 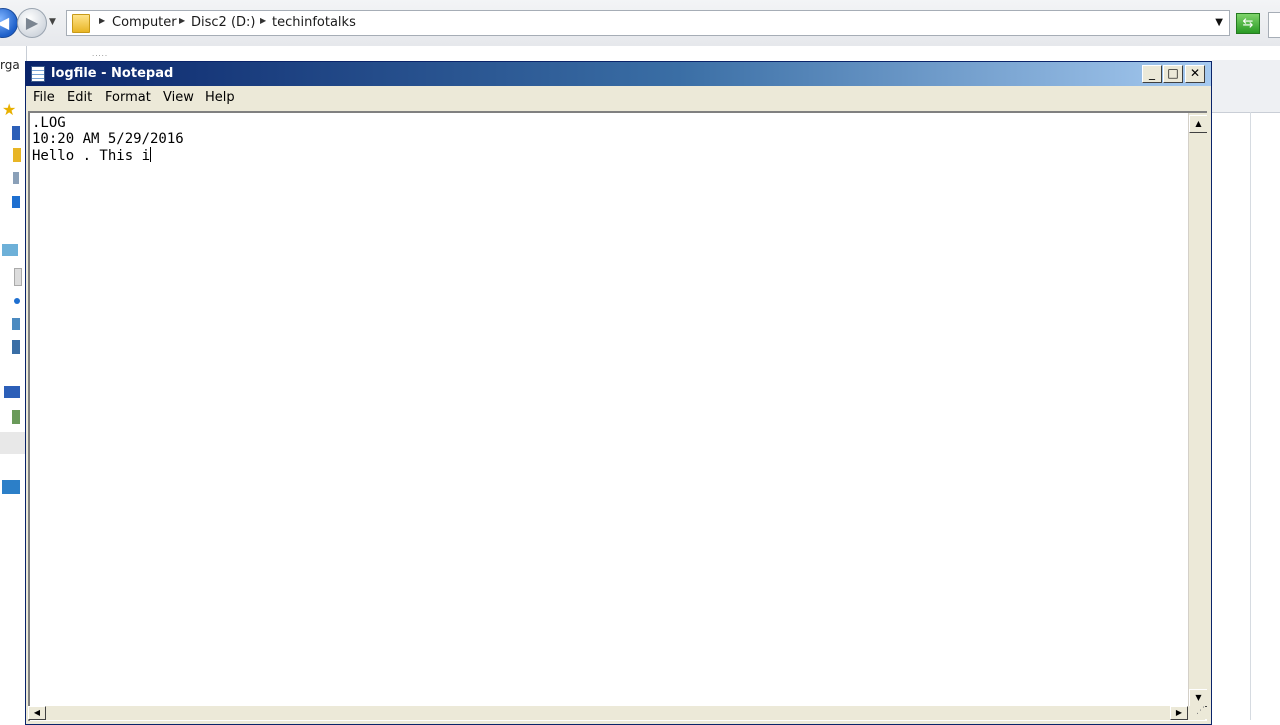 What do you see at coordinates (618, 74) in the screenshot?
I see `title-bar: logfile - Notepad _ □ ✕` at bounding box center [618, 74].